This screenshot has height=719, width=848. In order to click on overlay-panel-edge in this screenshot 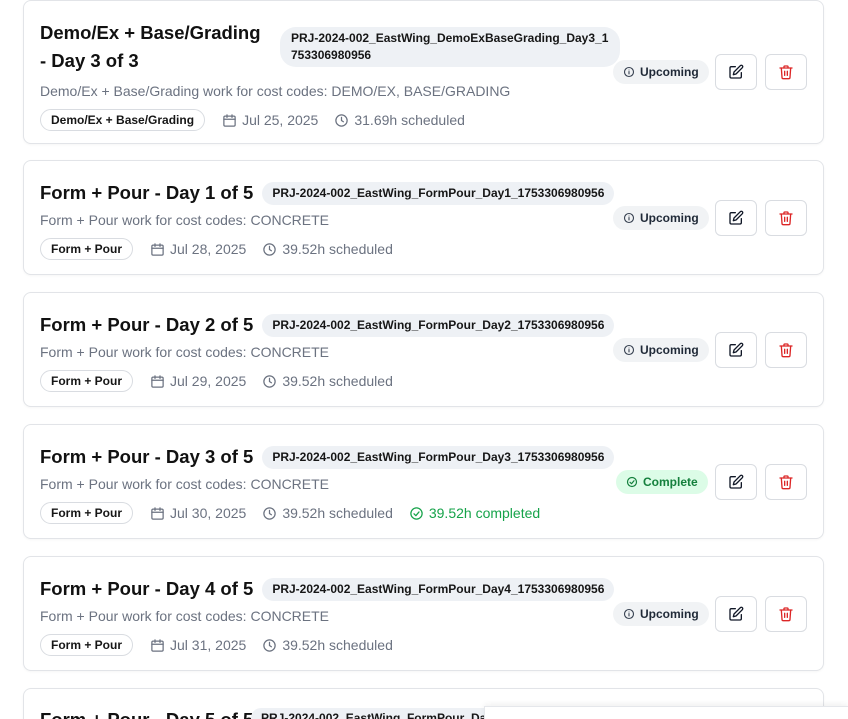, I will do `click(666, 712)`.